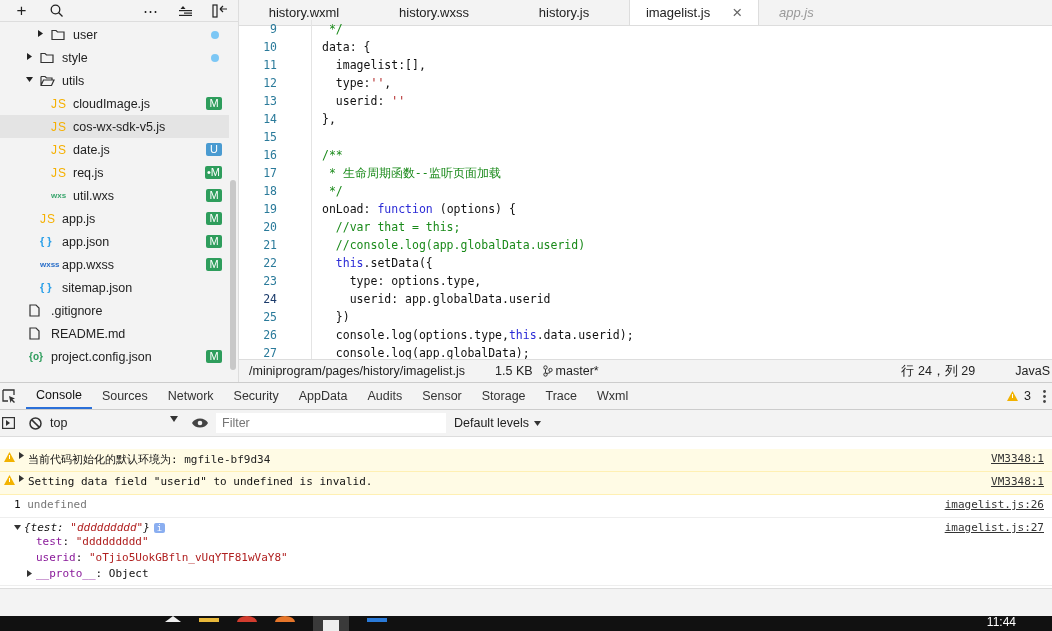  What do you see at coordinates (119, 103) in the screenshot?
I see `file-tree-item: JS cloudImage.js M` at bounding box center [119, 103].